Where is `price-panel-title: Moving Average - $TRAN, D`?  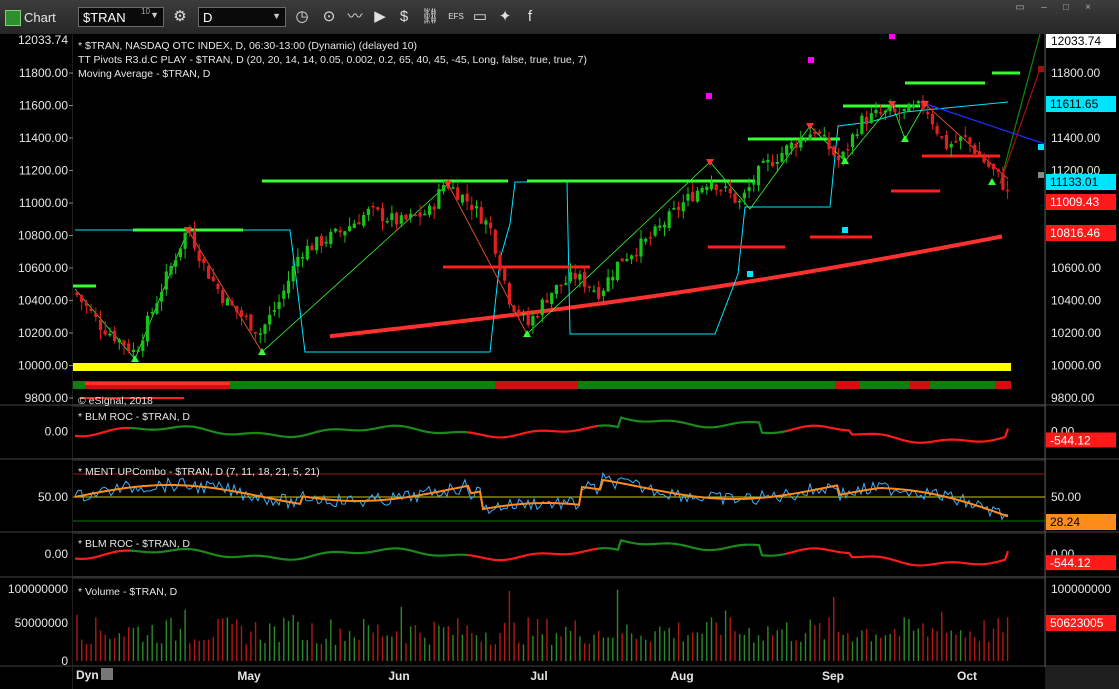
price-panel-title: Moving Average - $TRAN, D is located at coordinates (144, 74).